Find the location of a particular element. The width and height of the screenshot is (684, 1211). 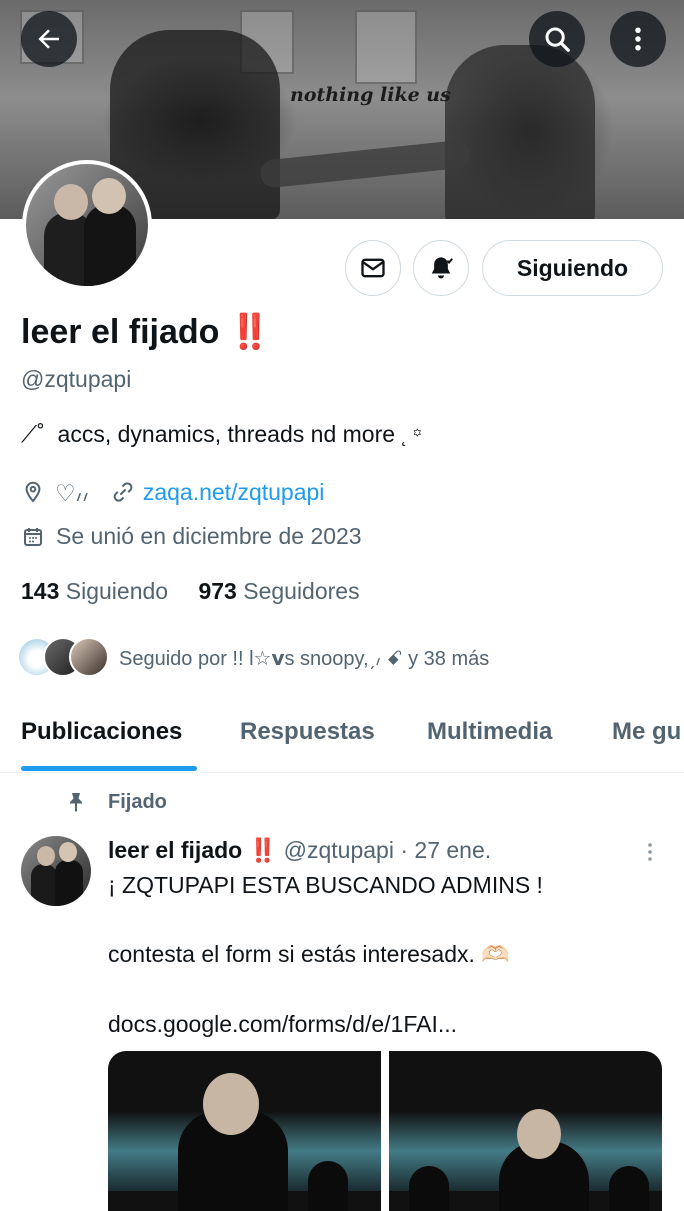

tab-me-gusta: Me gu is located at coordinates (646, 732).